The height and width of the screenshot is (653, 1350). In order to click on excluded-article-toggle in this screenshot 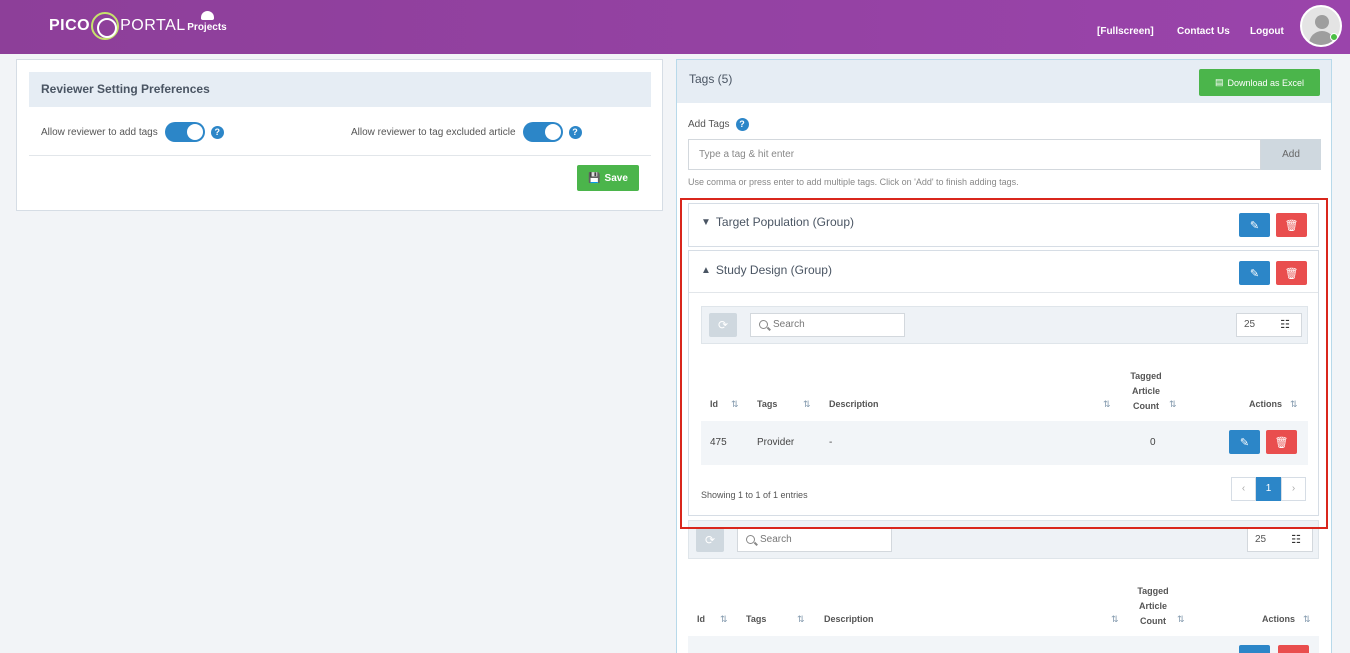, I will do `click(542, 132)`.